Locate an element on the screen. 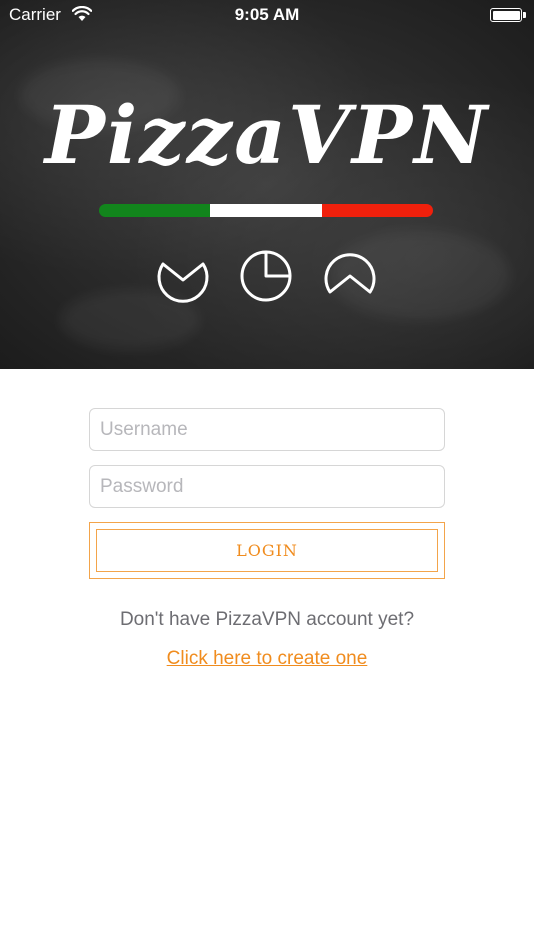 The width and height of the screenshot is (534, 950). app-logo: PizzaVPN is located at coordinates (267, 135).